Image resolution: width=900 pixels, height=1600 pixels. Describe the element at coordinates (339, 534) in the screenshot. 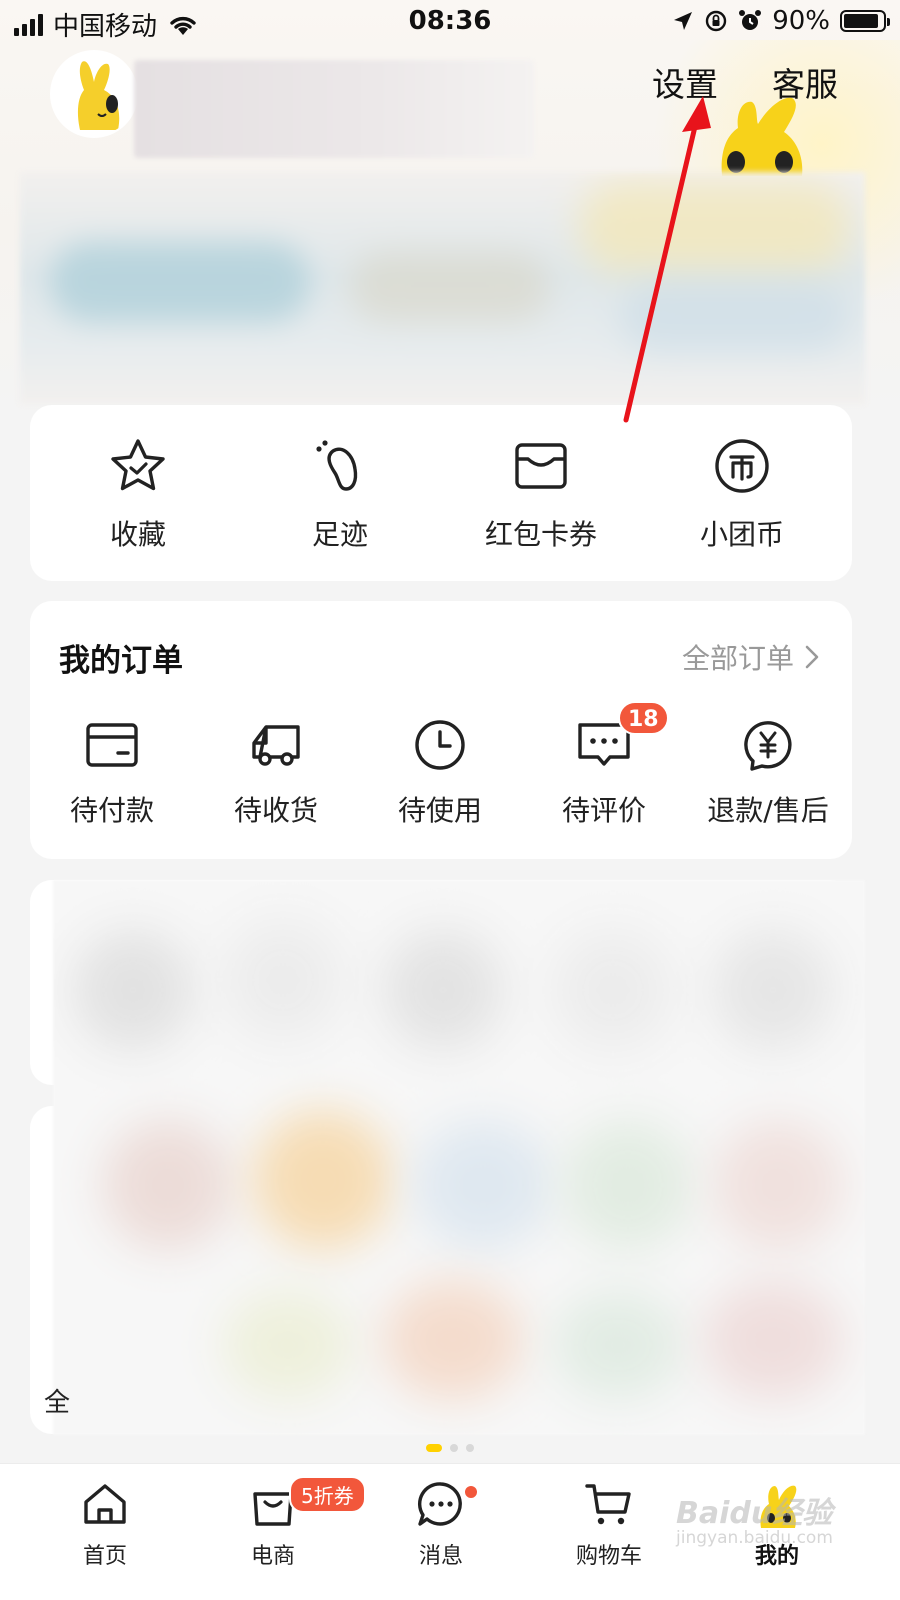

I see `shortcut-label: 足迹` at that location.